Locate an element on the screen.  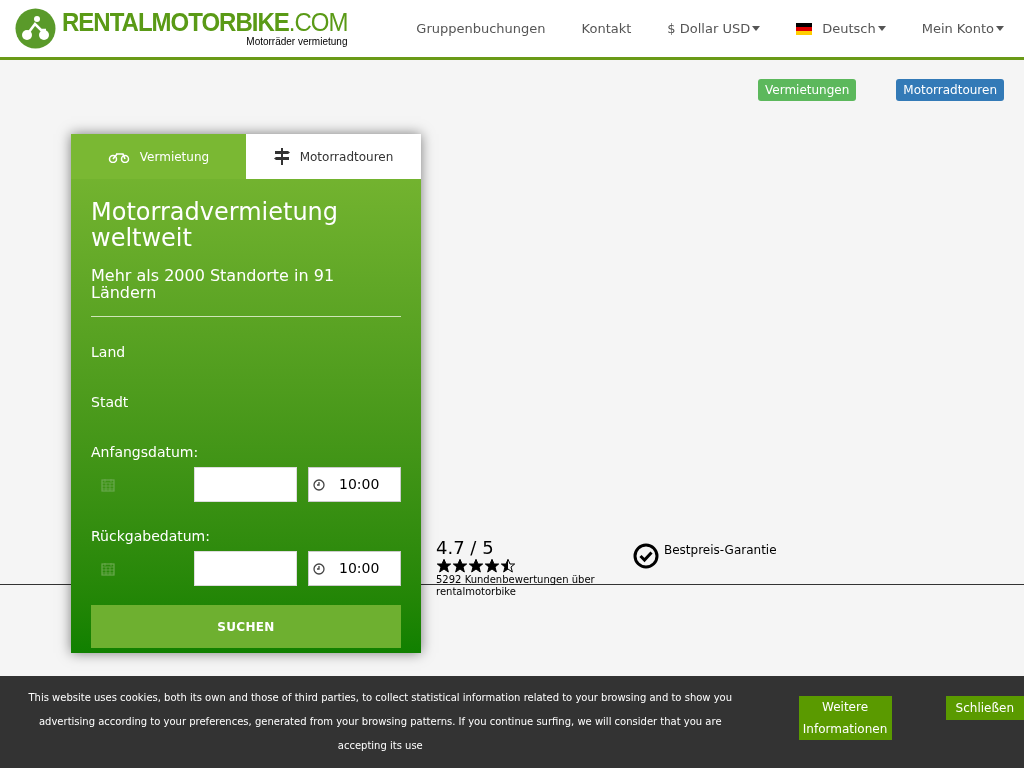
category-badge: Motorradtouren is located at coordinates (950, 90).